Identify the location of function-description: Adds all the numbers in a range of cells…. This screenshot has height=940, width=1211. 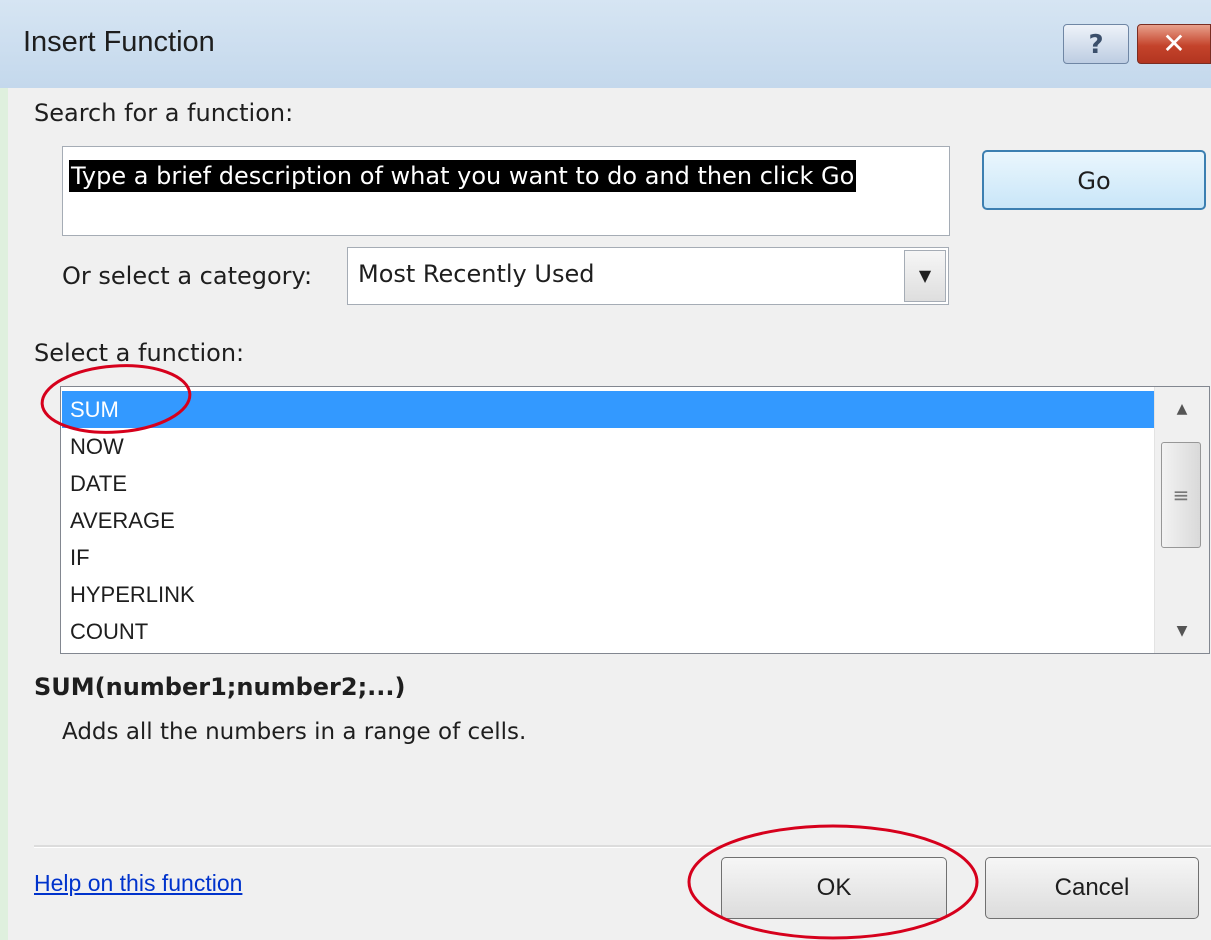
(294, 732).